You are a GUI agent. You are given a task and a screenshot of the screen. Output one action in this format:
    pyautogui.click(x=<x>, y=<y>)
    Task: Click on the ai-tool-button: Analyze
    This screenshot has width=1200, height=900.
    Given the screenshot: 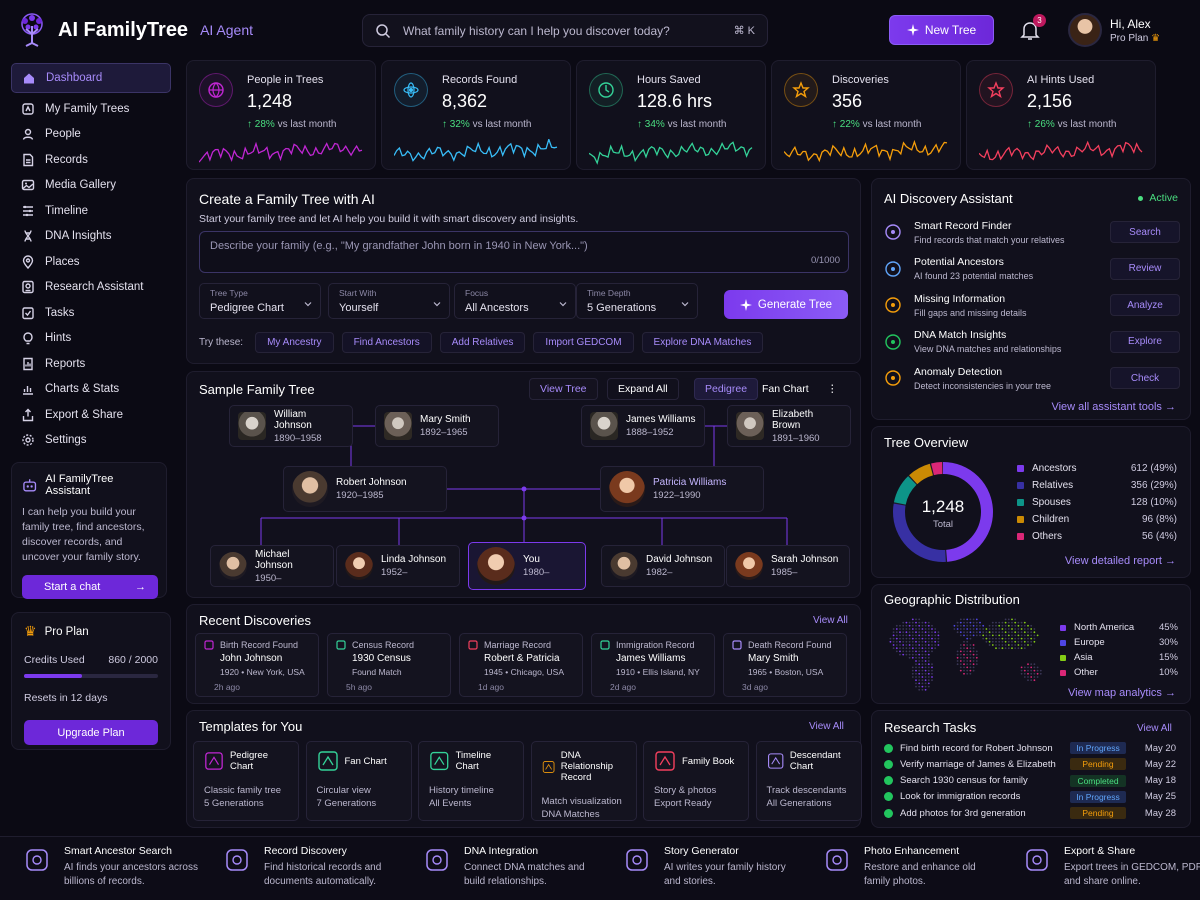 What is the action you would take?
    pyautogui.click(x=1145, y=305)
    